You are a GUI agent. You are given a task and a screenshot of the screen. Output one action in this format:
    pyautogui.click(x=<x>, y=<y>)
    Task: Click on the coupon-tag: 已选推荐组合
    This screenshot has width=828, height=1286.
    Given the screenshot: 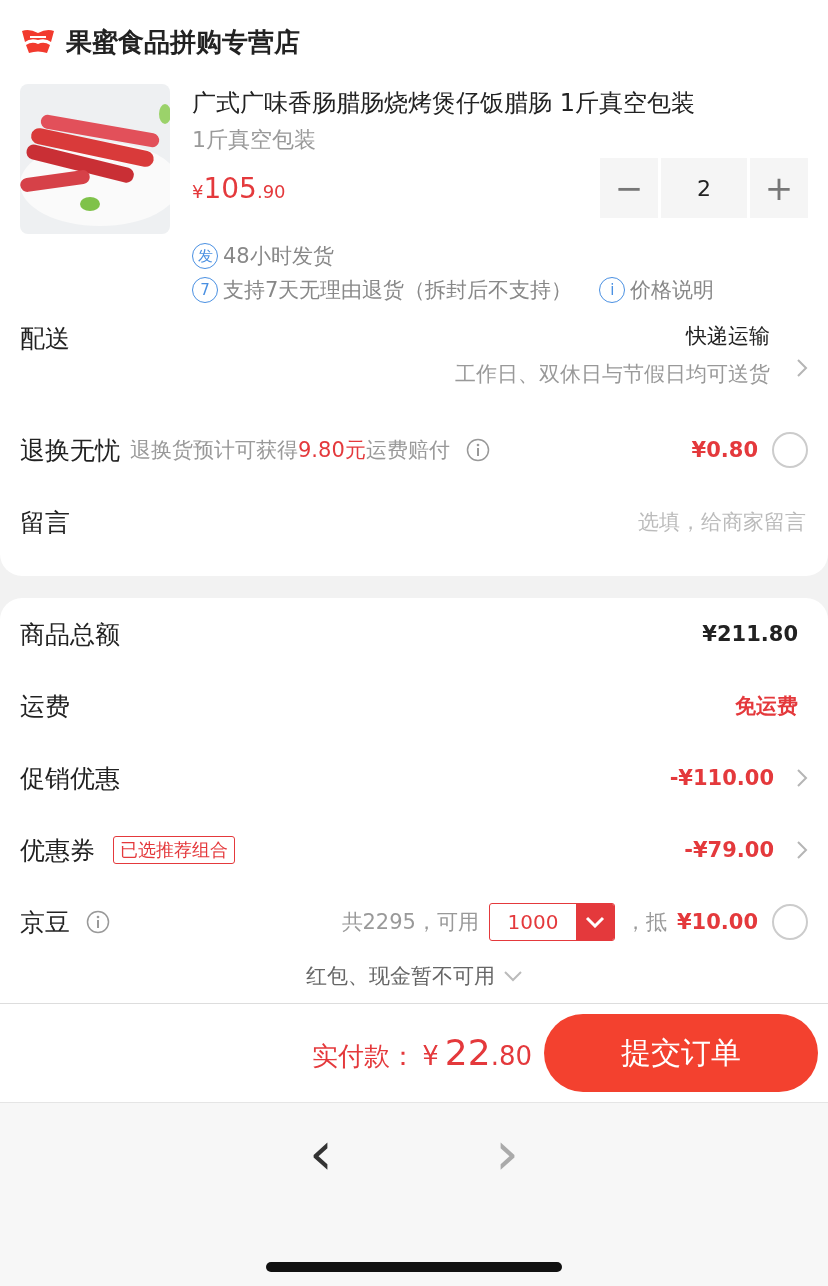 What is the action you would take?
    pyautogui.click(x=174, y=850)
    